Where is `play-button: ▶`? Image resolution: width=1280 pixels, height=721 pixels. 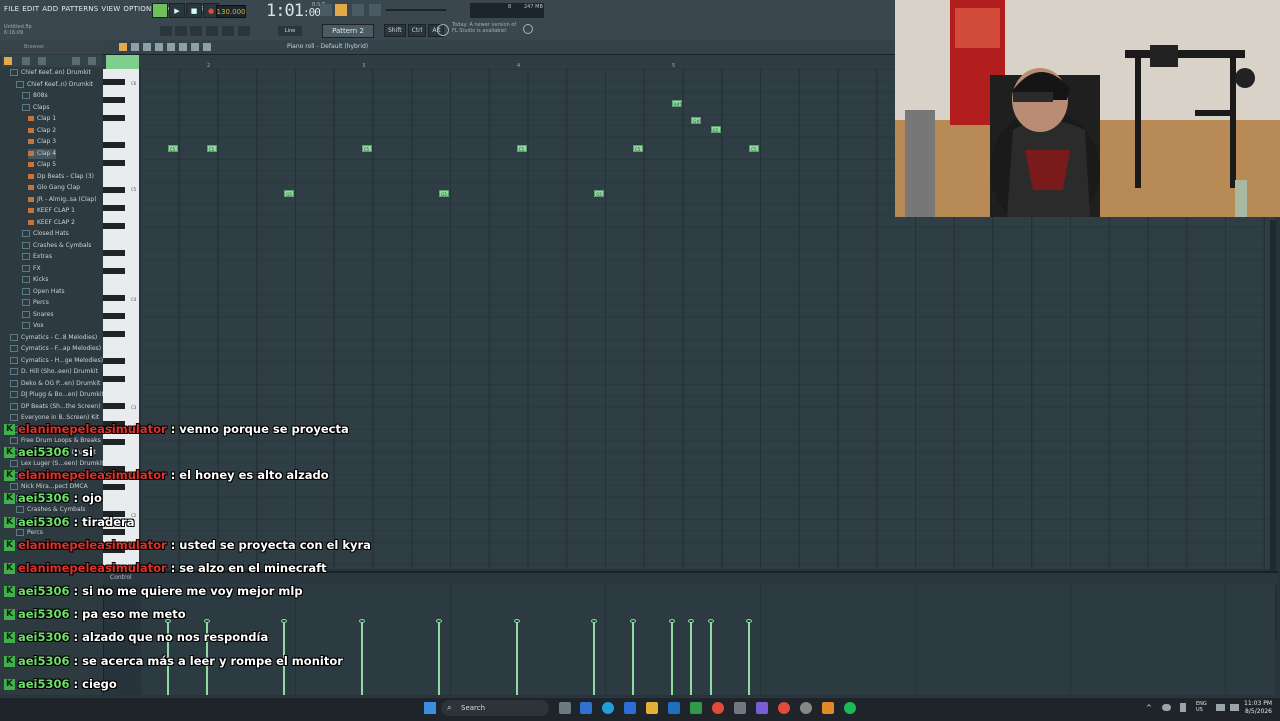
play-button: ▶ is located at coordinates (177, 10).